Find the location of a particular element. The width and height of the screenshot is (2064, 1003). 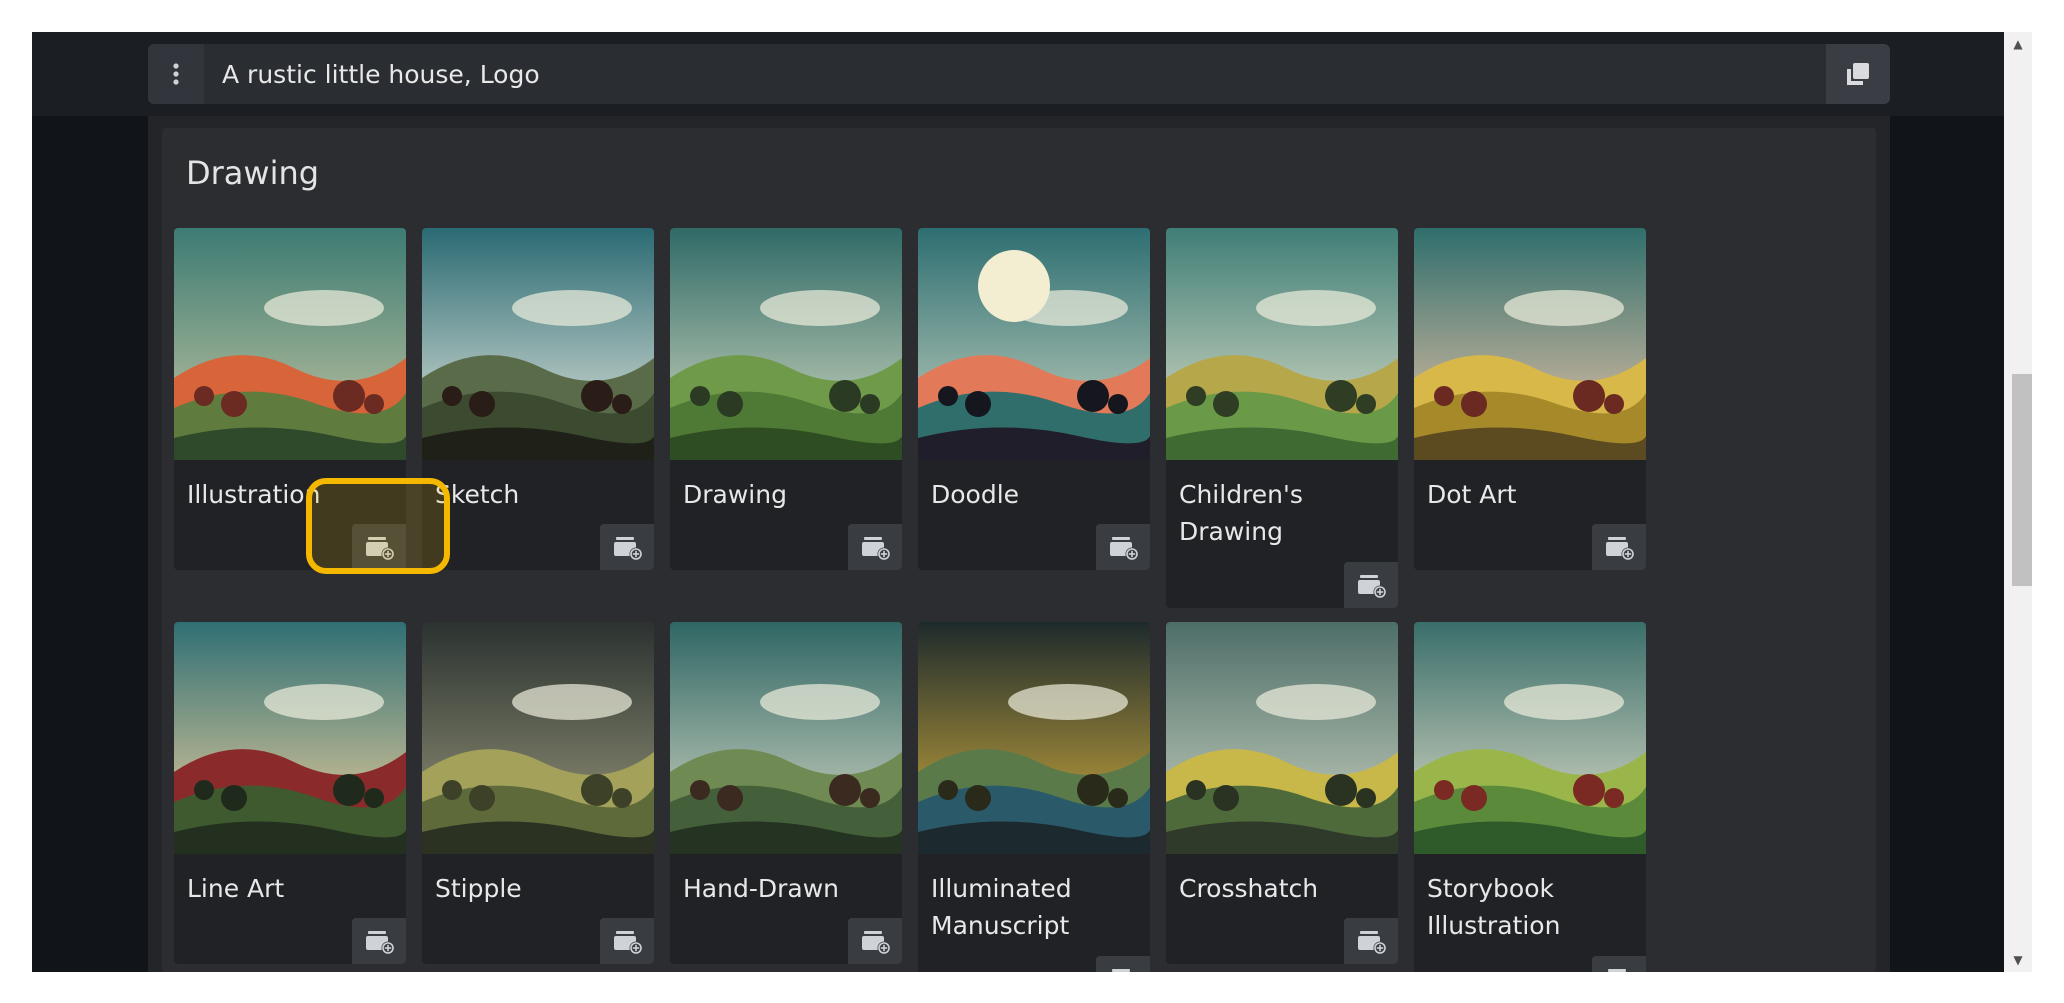

style-card: Line Art is located at coordinates (290, 793).